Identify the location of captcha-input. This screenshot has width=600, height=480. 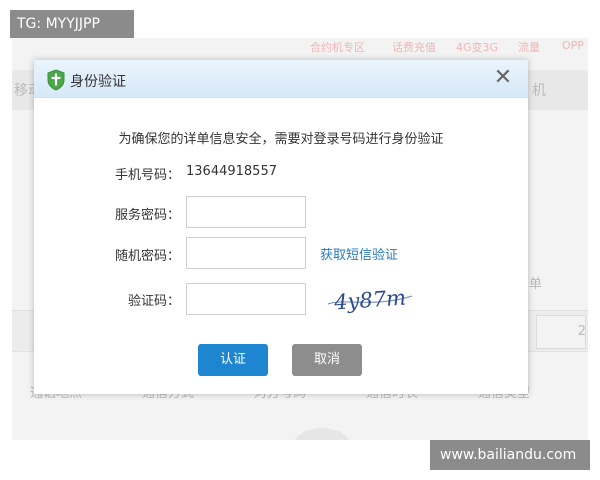
(246, 299).